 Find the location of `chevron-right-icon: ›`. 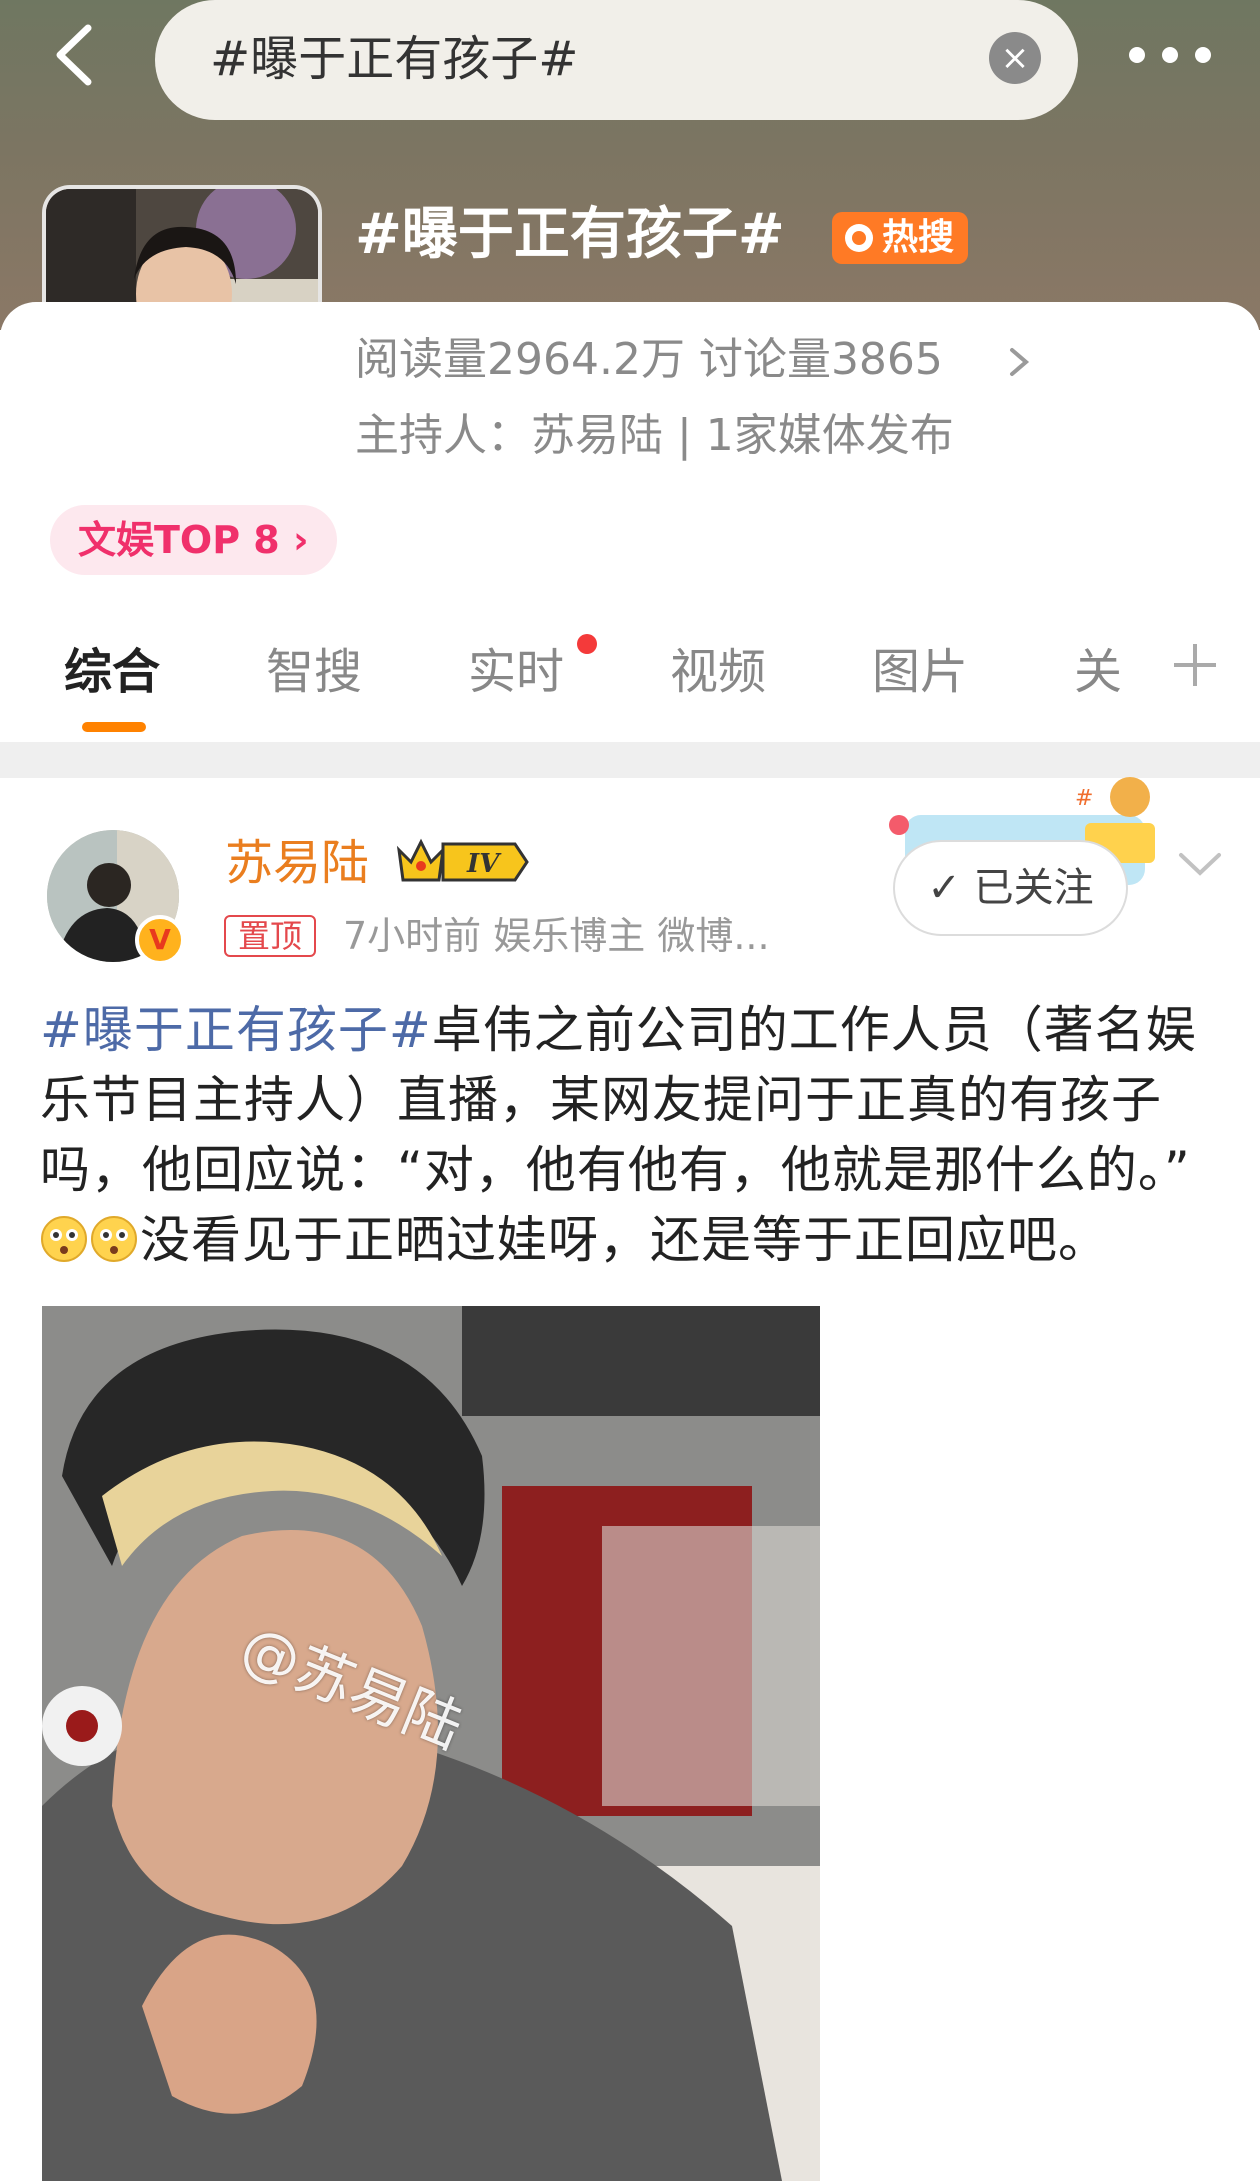

chevron-right-icon: › is located at coordinates (300, 540).